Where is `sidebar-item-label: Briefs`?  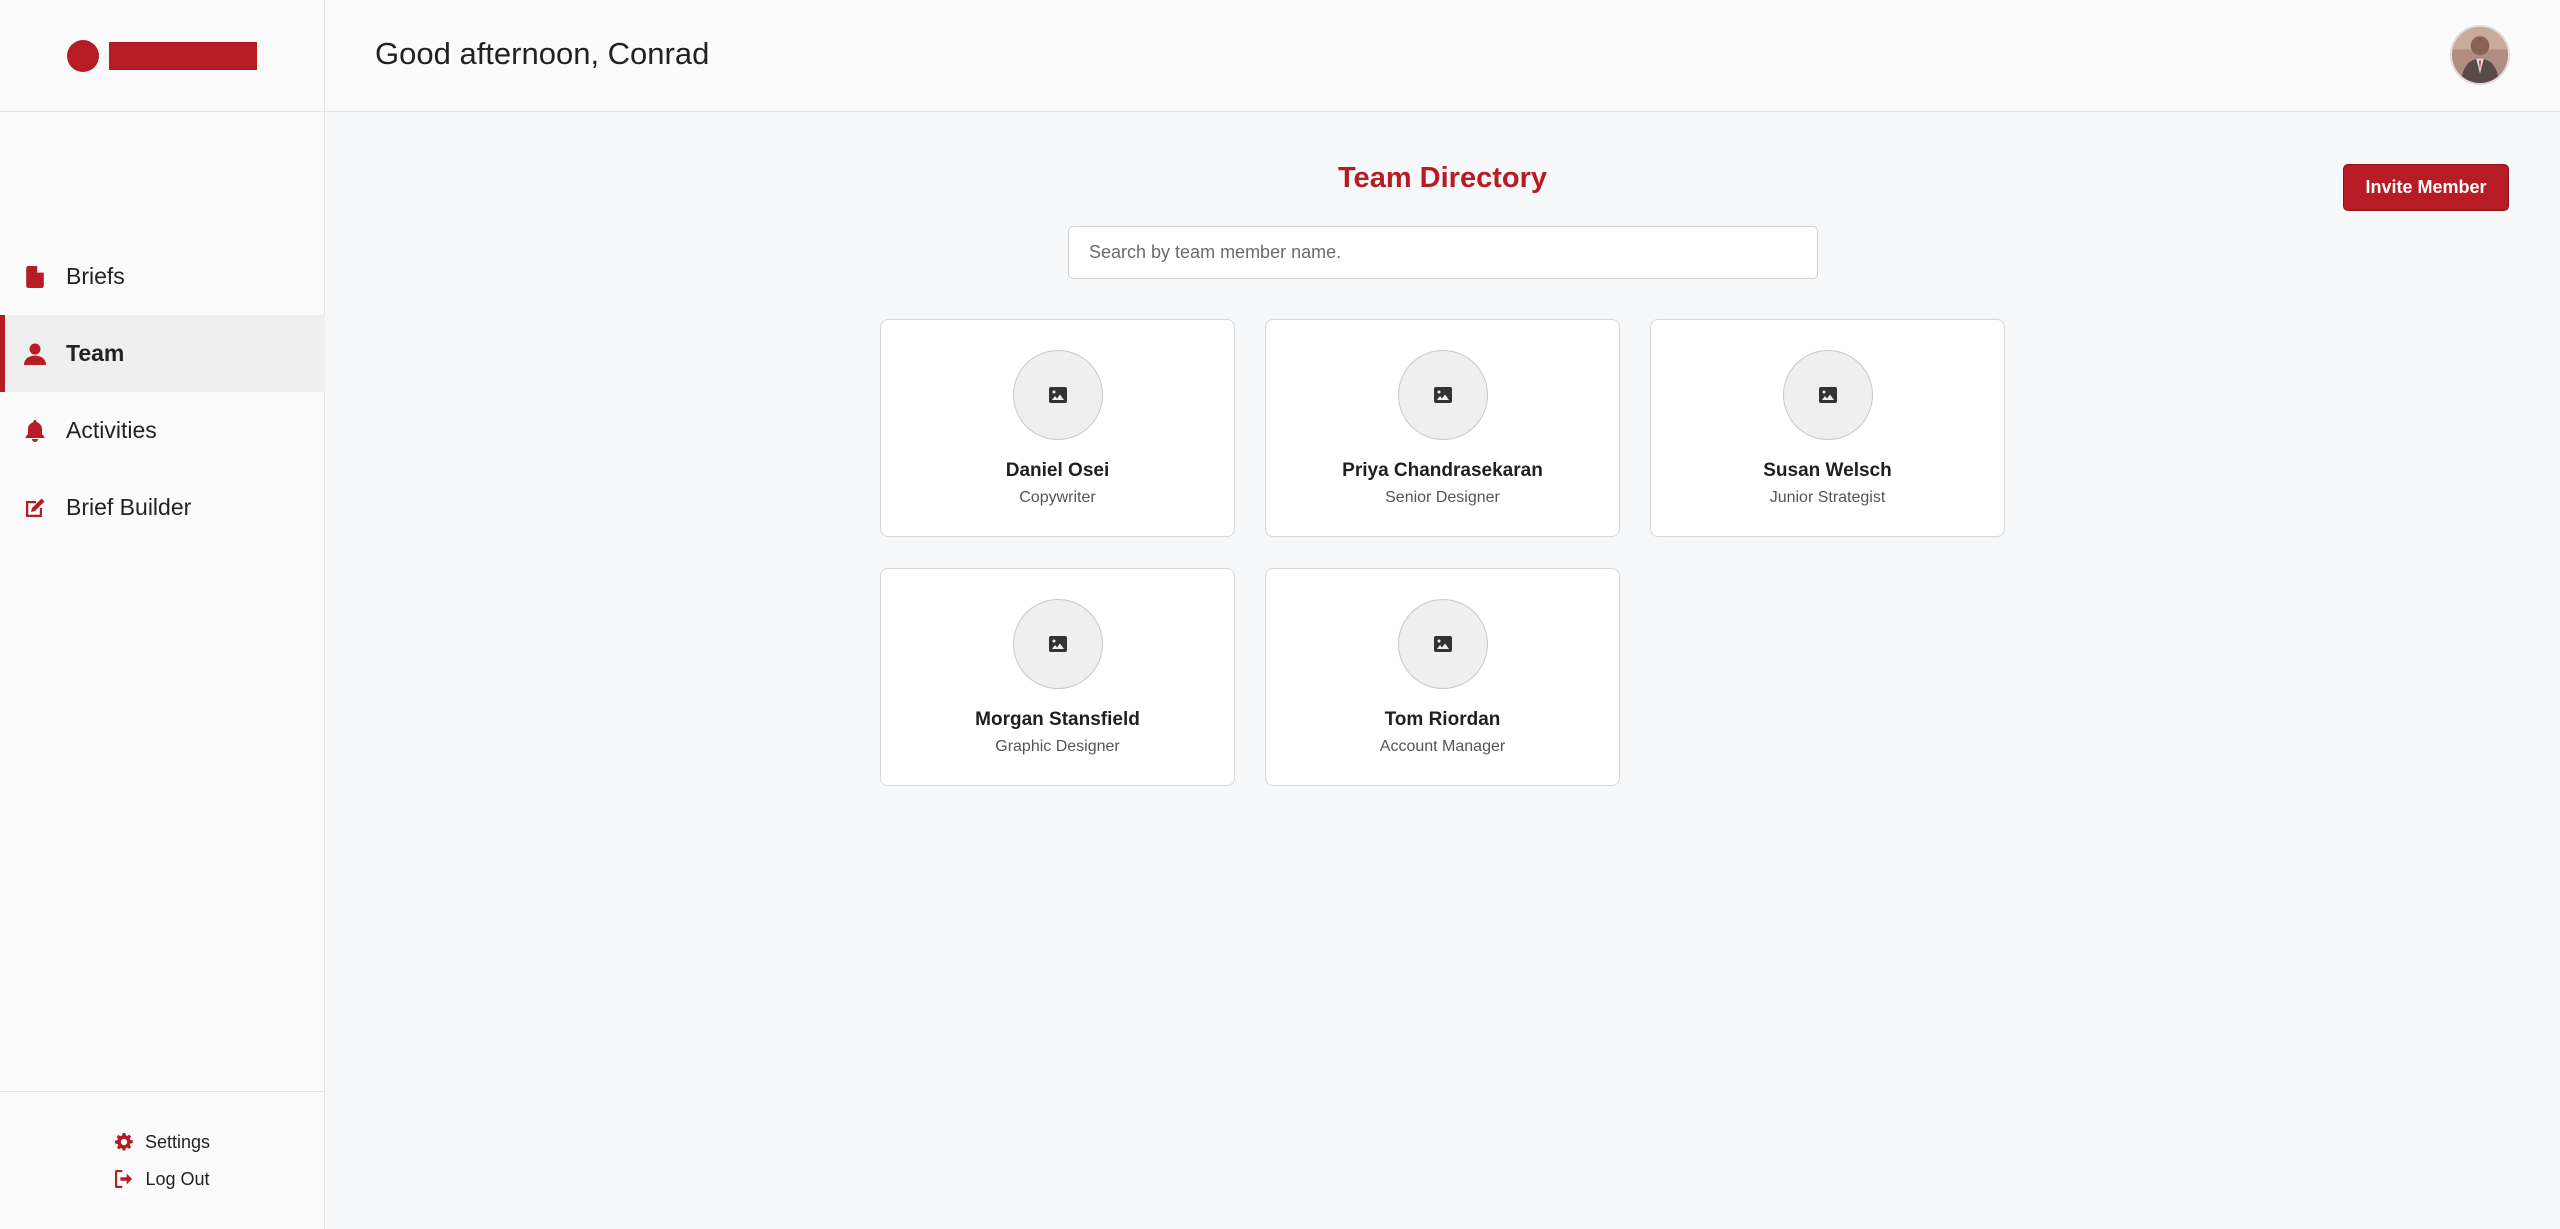 sidebar-item-label: Briefs is located at coordinates (95, 276).